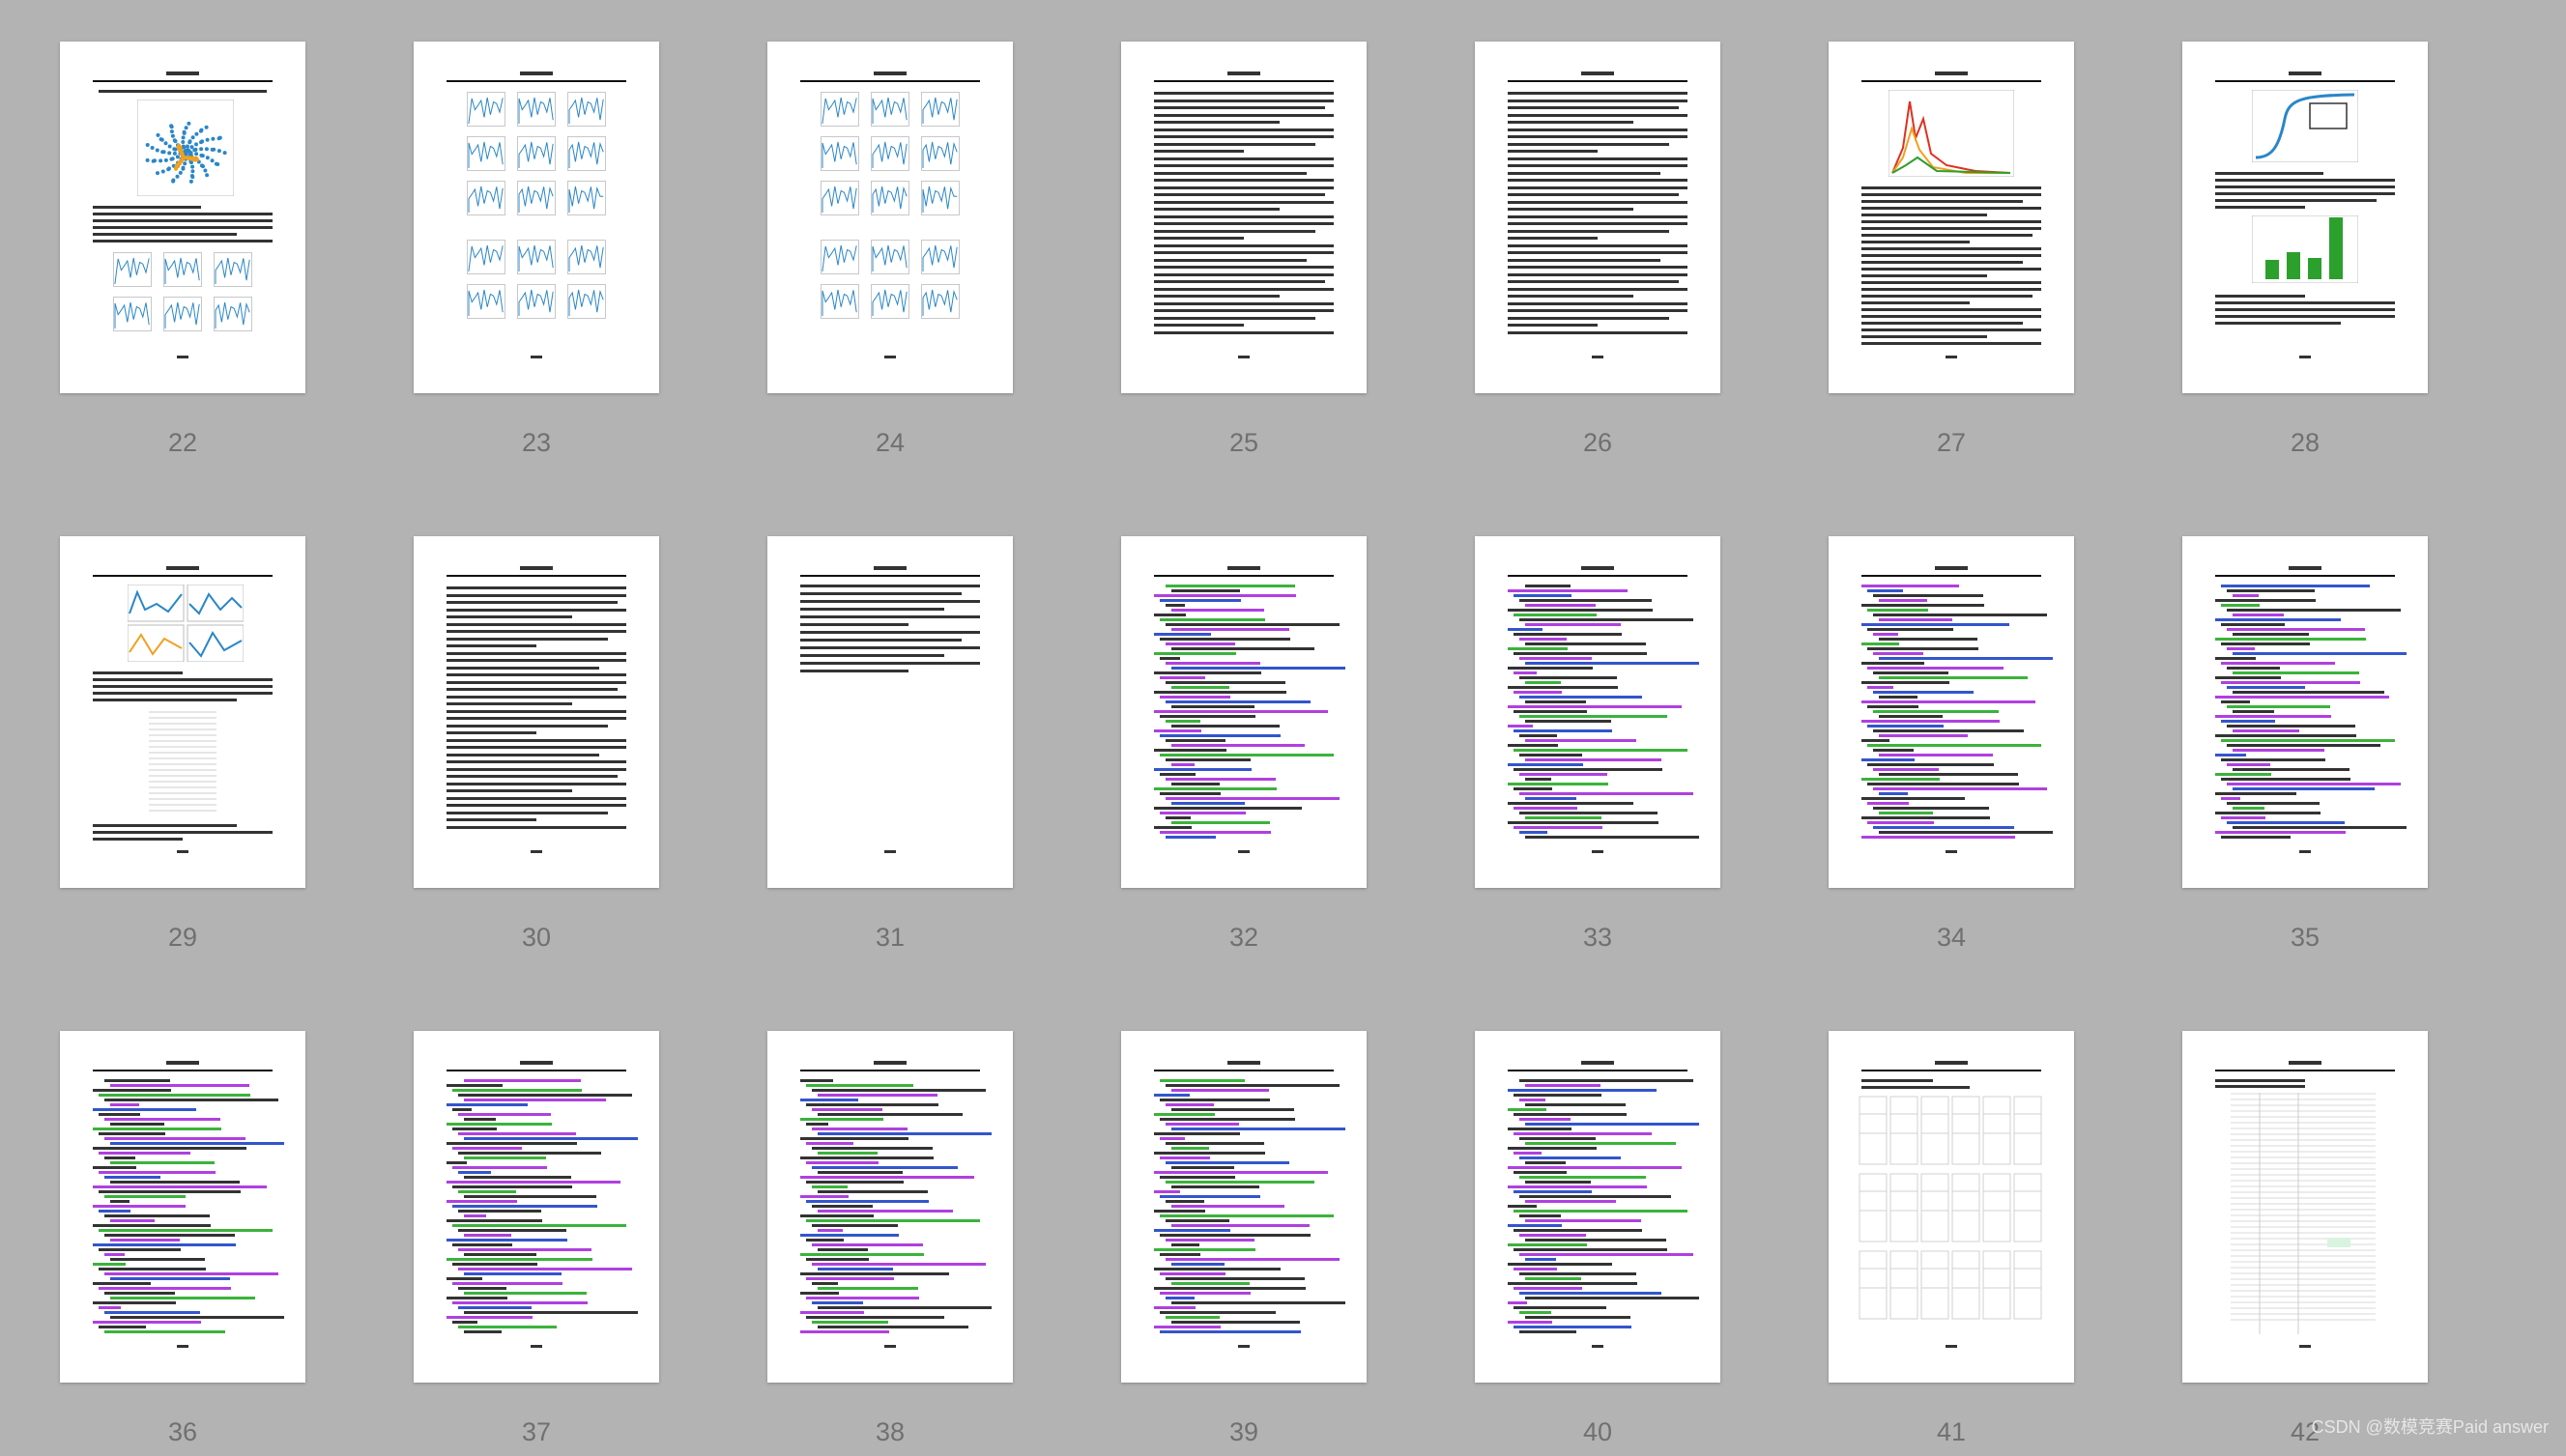 The width and height of the screenshot is (2566, 1456). Describe the element at coordinates (2303, 1214) in the screenshot. I see `data-table` at that location.